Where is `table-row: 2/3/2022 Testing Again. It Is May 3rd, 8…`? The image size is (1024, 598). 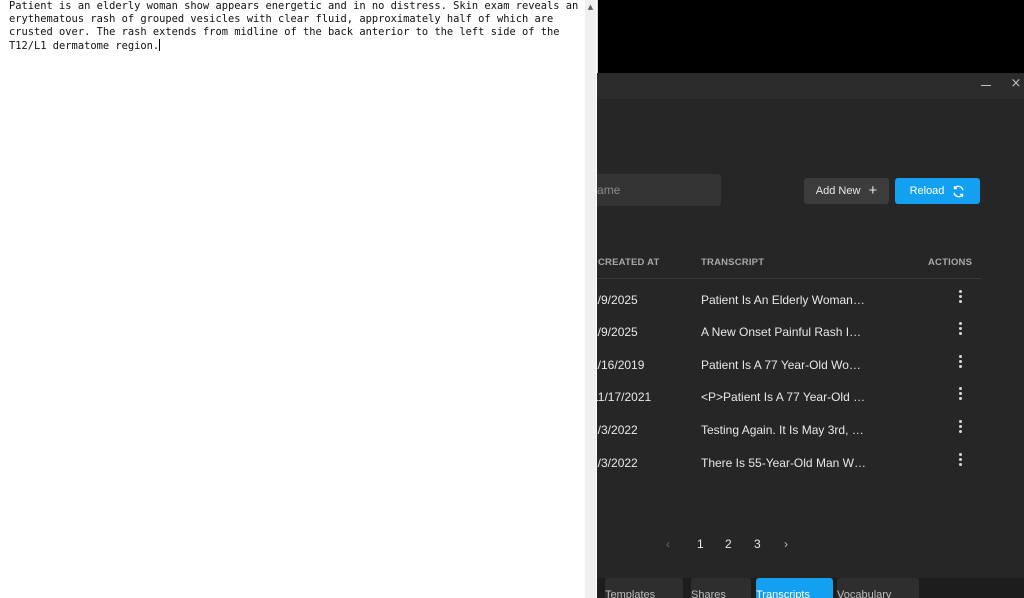
table-row: 2/3/2022 Testing Again. It Is May 3rd, 8… is located at coordinates (789, 437).